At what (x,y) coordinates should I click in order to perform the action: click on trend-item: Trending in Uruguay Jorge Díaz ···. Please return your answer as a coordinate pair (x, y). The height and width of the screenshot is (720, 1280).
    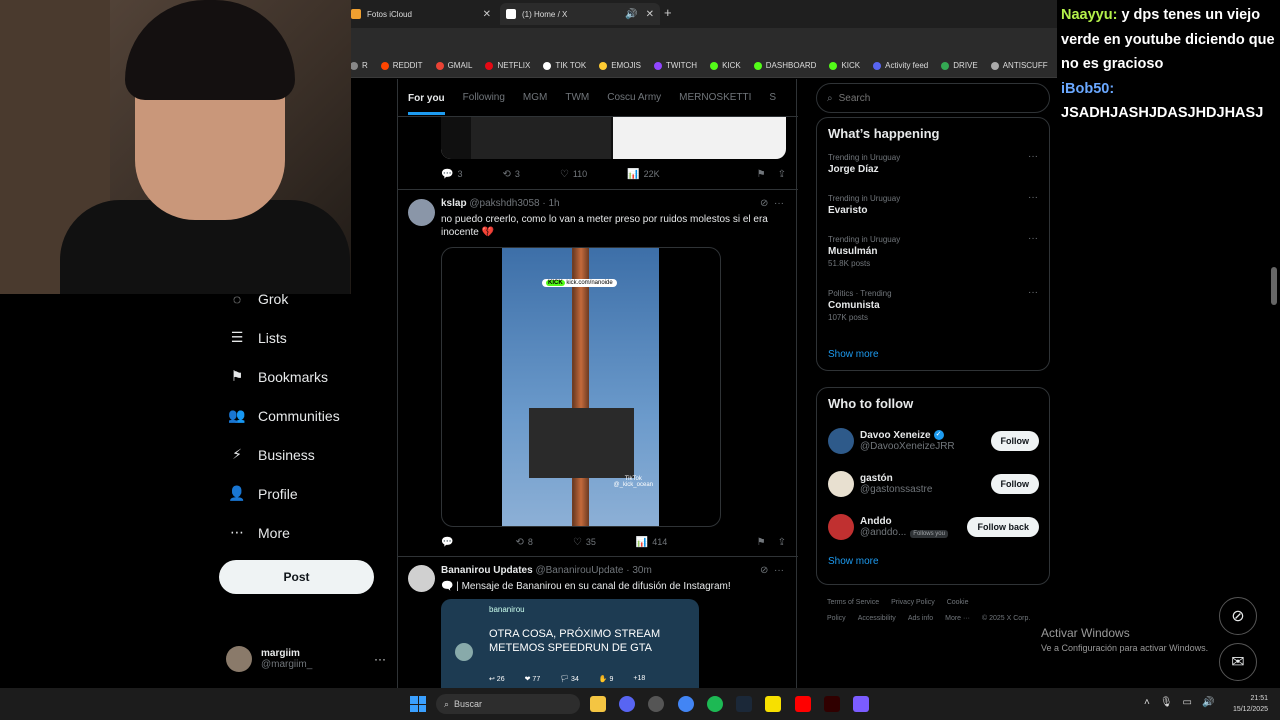
    Looking at the image, I should click on (933, 169).